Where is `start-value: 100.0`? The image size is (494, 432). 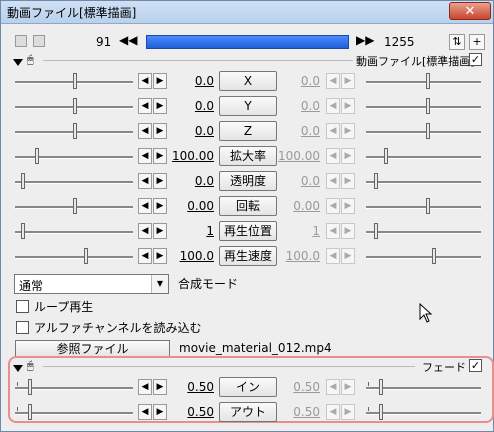 start-value: 100.0 is located at coordinates (184, 256).